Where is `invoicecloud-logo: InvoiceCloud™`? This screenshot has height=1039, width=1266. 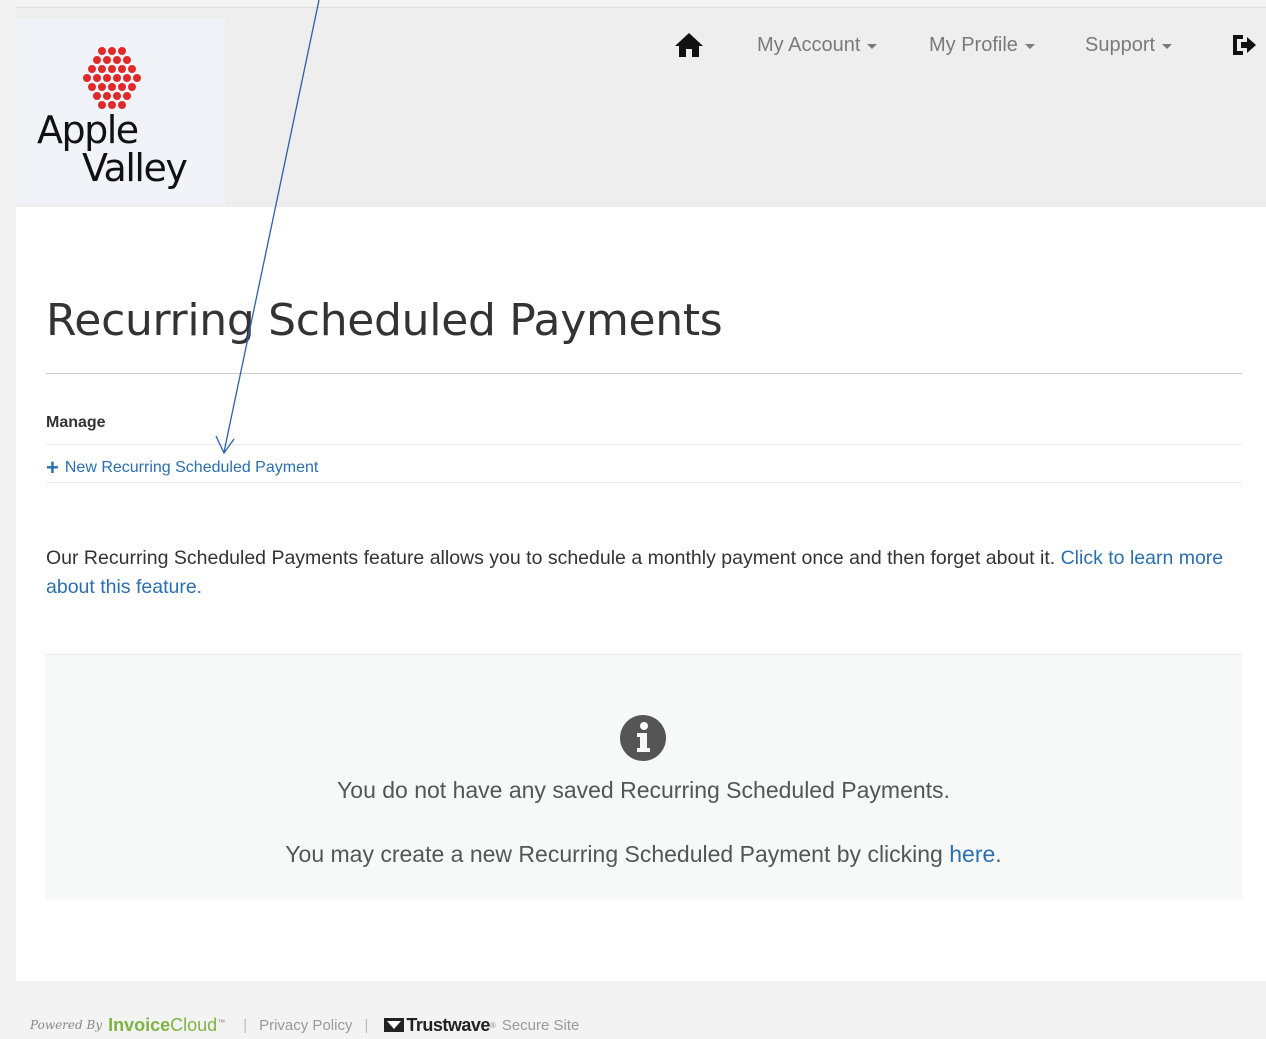 invoicecloud-logo: InvoiceCloud™ is located at coordinates (166, 1025).